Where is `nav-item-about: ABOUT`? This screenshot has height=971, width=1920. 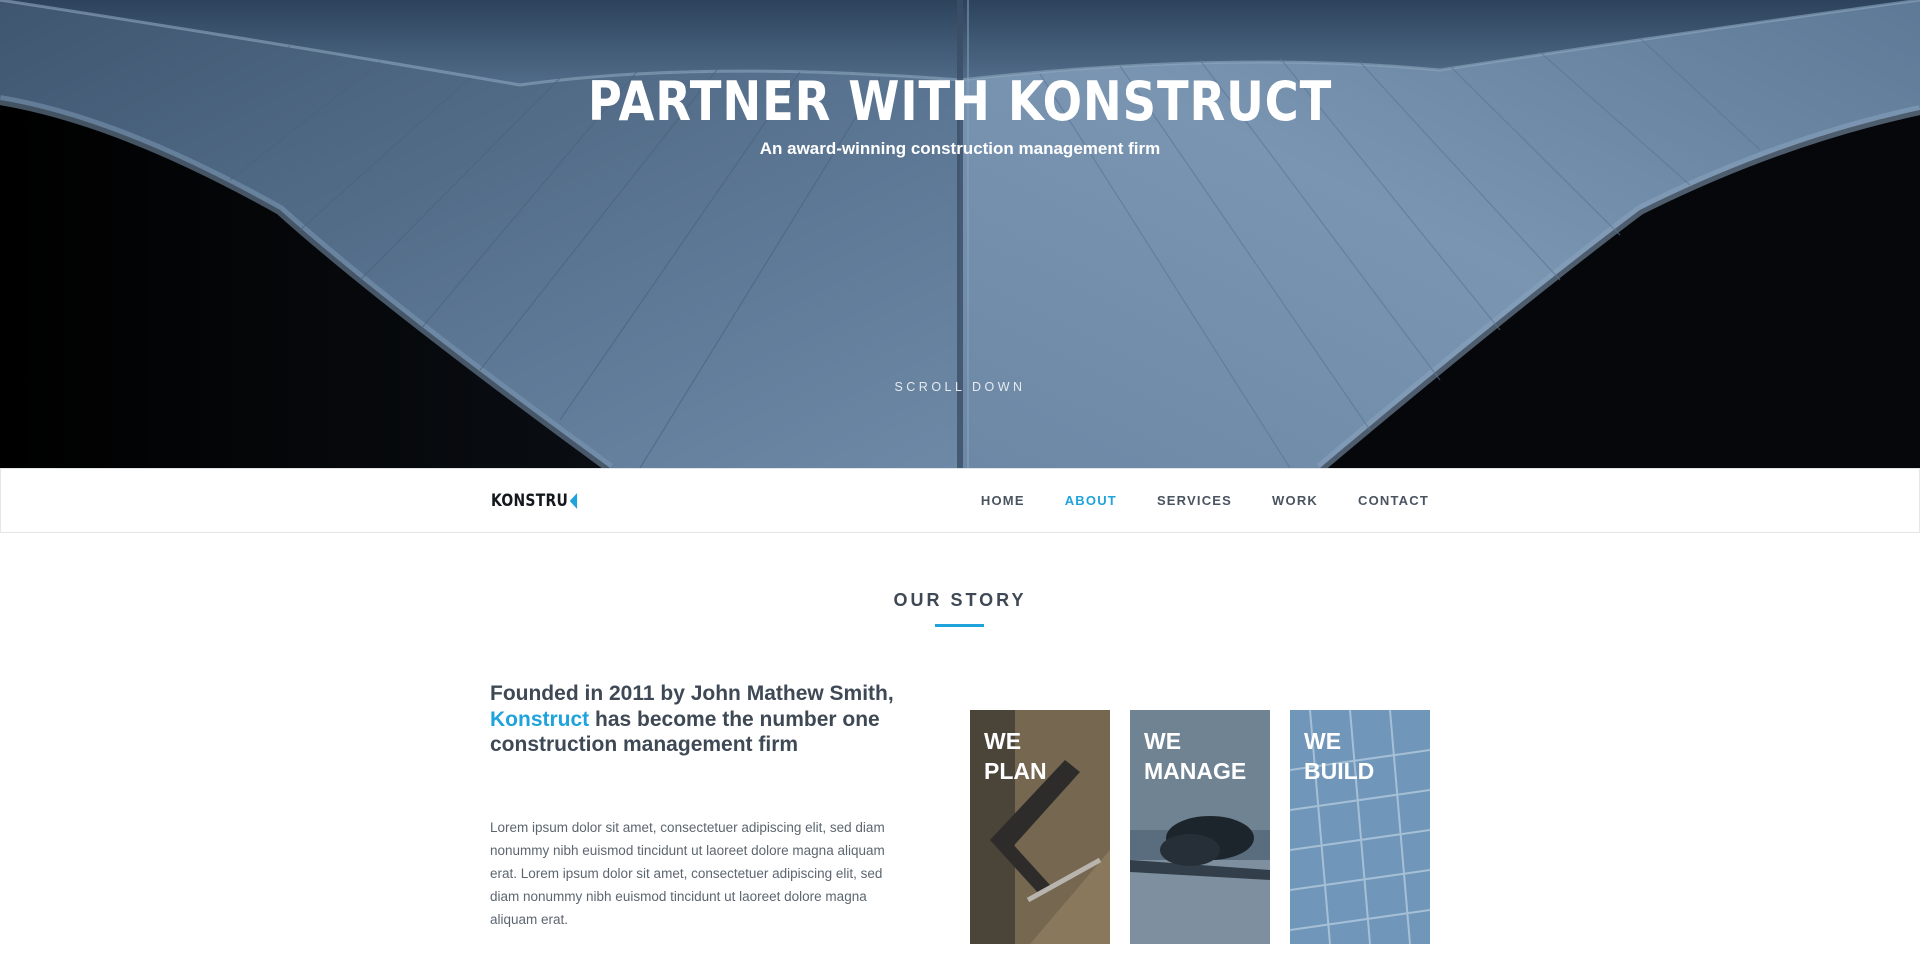
nav-item-about: ABOUT is located at coordinates (1091, 500).